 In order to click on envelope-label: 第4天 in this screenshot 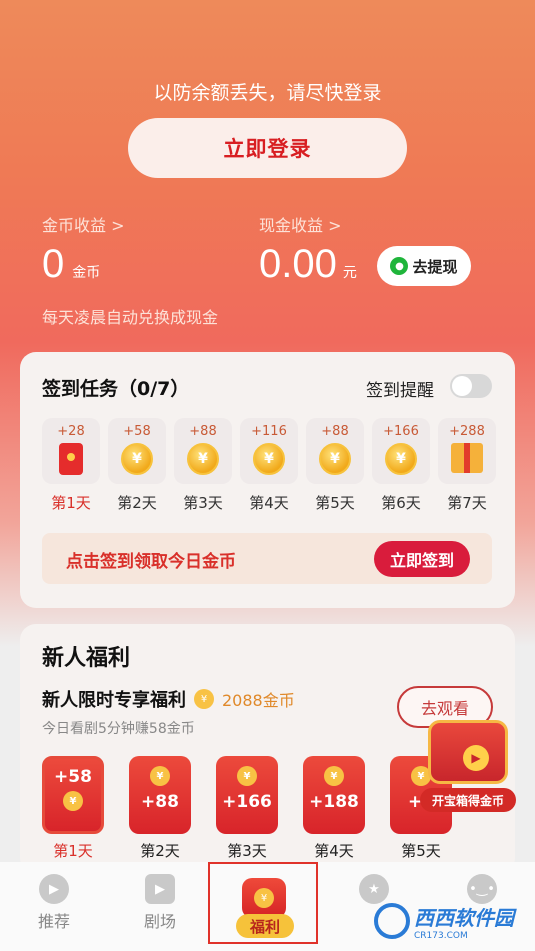, I will do `click(334, 851)`.